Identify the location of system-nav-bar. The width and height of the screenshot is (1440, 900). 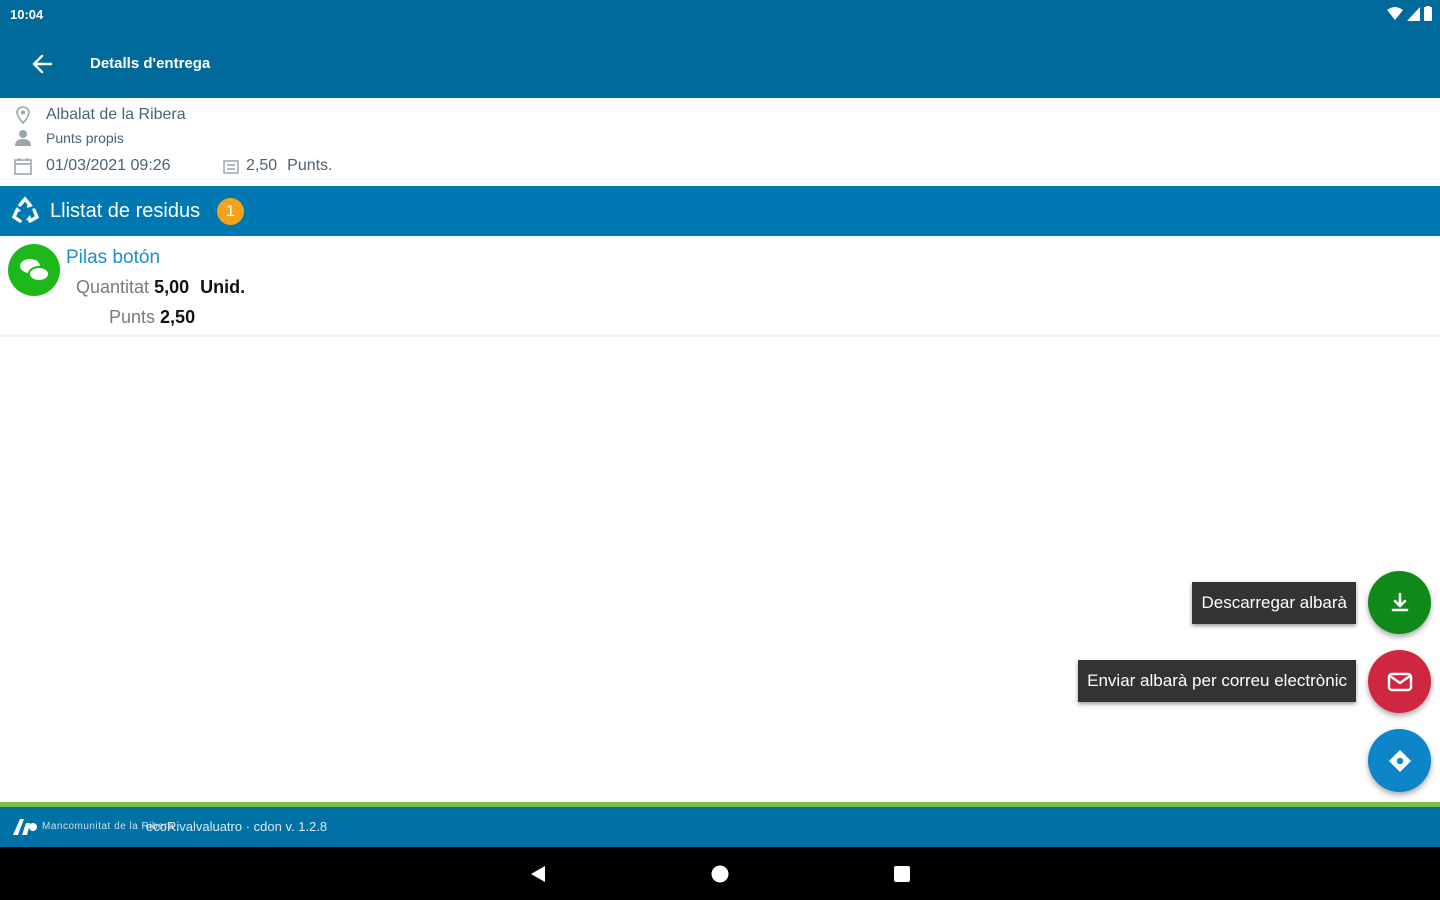
(720, 873).